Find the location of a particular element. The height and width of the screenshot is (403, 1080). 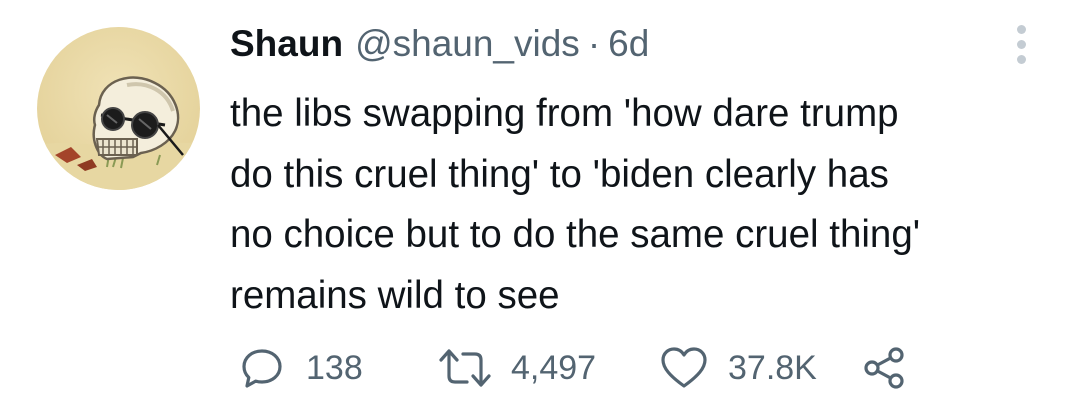

like-count: 37.8K is located at coordinates (772, 367).